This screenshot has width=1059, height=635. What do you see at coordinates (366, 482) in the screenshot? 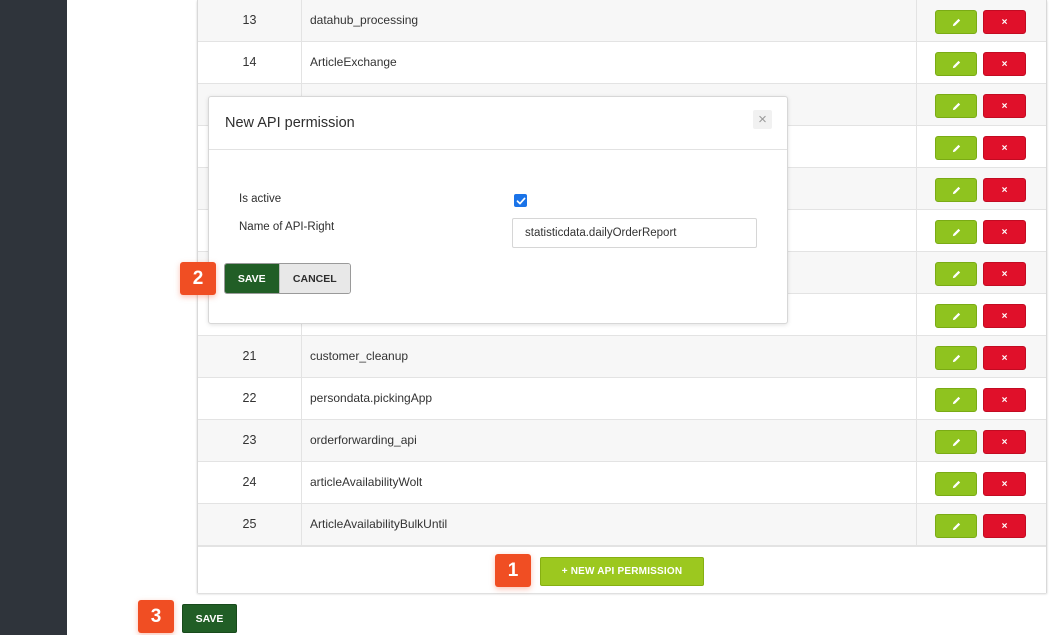
I see `row-name: articleAvailabilityWolt` at bounding box center [366, 482].